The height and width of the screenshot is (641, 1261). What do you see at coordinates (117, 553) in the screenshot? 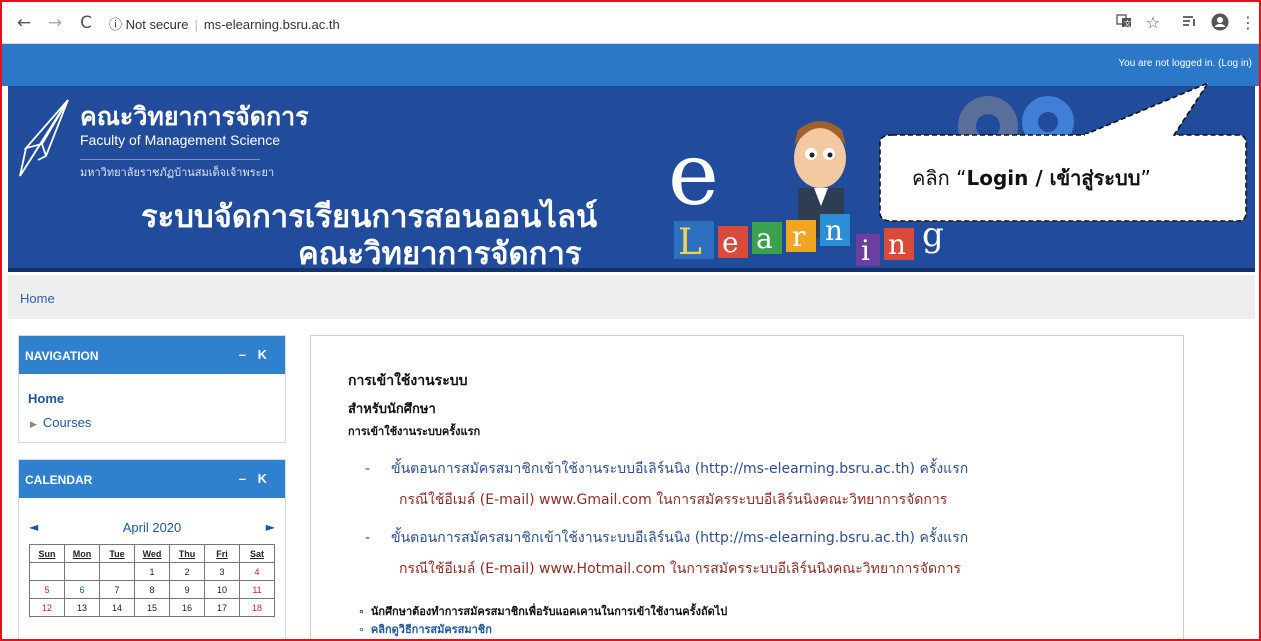
I see `weekday-header: Tue` at bounding box center [117, 553].